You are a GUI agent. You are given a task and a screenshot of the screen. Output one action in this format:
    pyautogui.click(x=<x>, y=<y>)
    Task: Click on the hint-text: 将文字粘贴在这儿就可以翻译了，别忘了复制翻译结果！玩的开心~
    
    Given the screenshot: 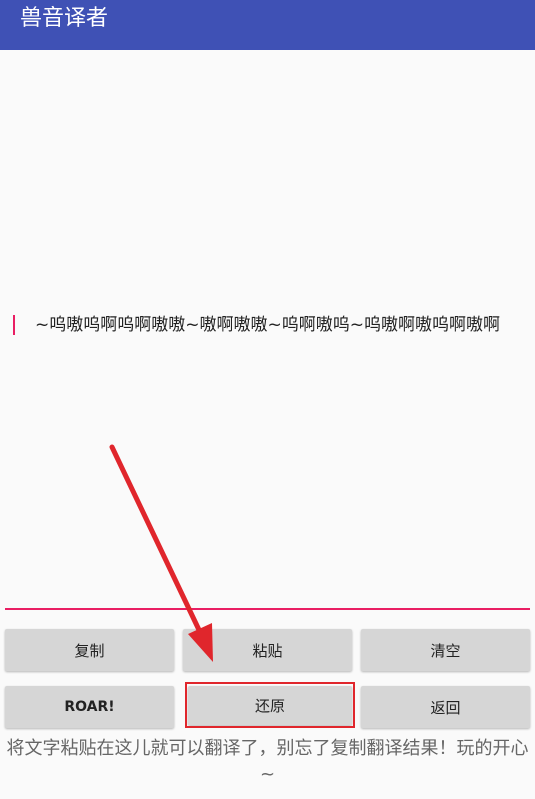 What is the action you would take?
    pyautogui.click(x=267, y=761)
    